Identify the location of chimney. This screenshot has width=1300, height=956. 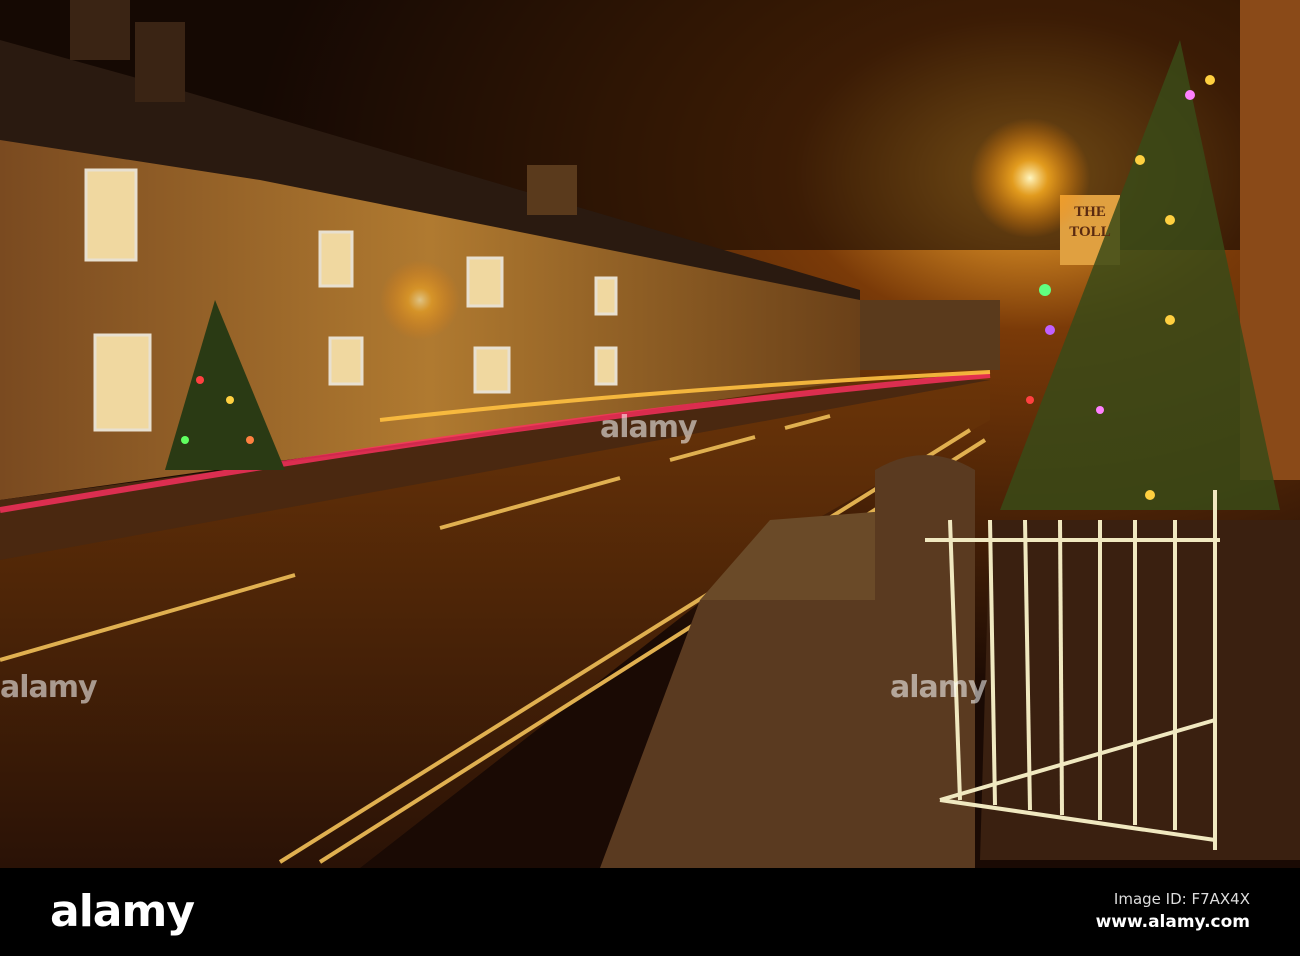
(100, 30).